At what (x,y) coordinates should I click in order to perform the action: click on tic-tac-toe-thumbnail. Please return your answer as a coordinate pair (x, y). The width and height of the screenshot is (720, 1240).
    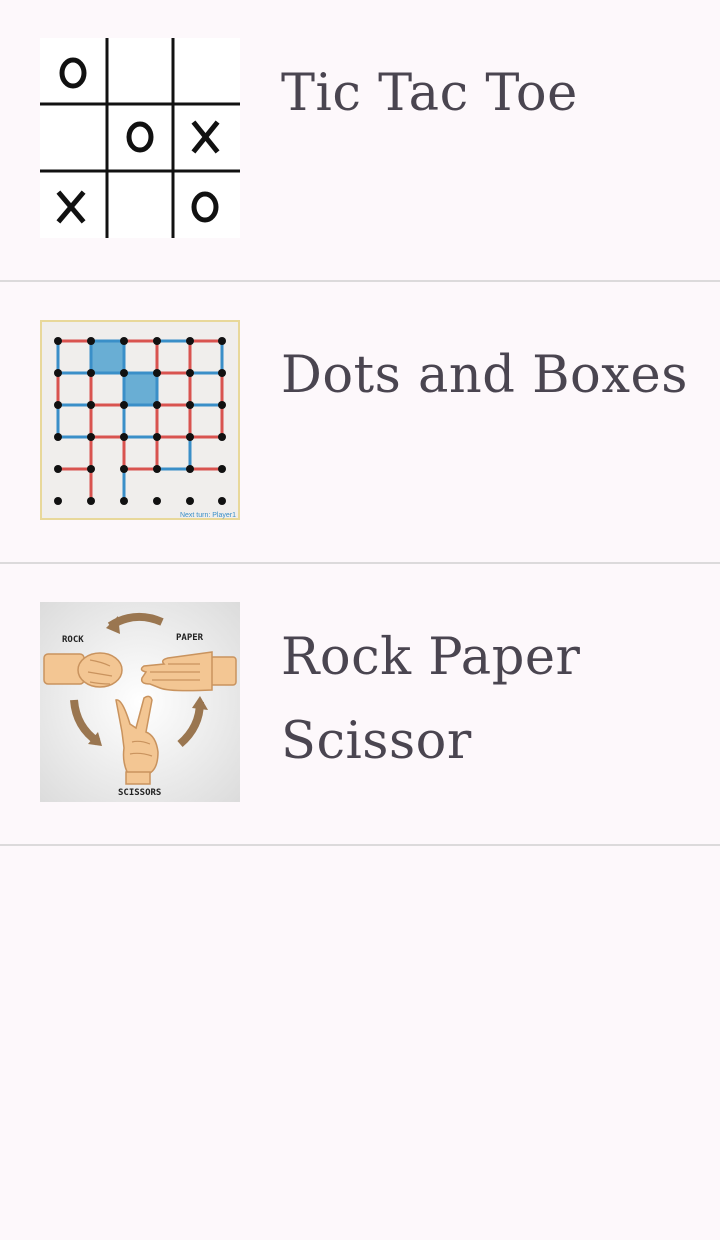
    Looking at the image, I should click on (140, 138).